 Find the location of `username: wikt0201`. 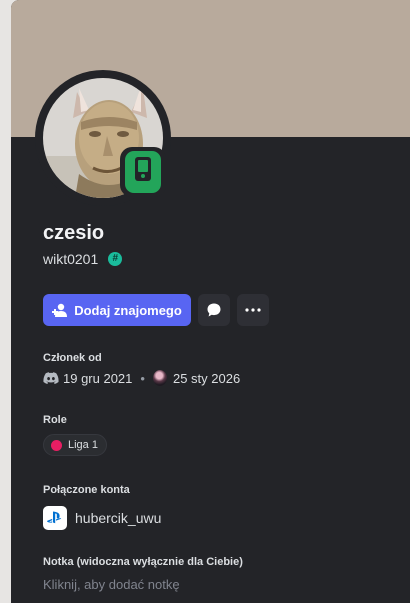

username: wikt0201 is located at coordinates (71, 259).